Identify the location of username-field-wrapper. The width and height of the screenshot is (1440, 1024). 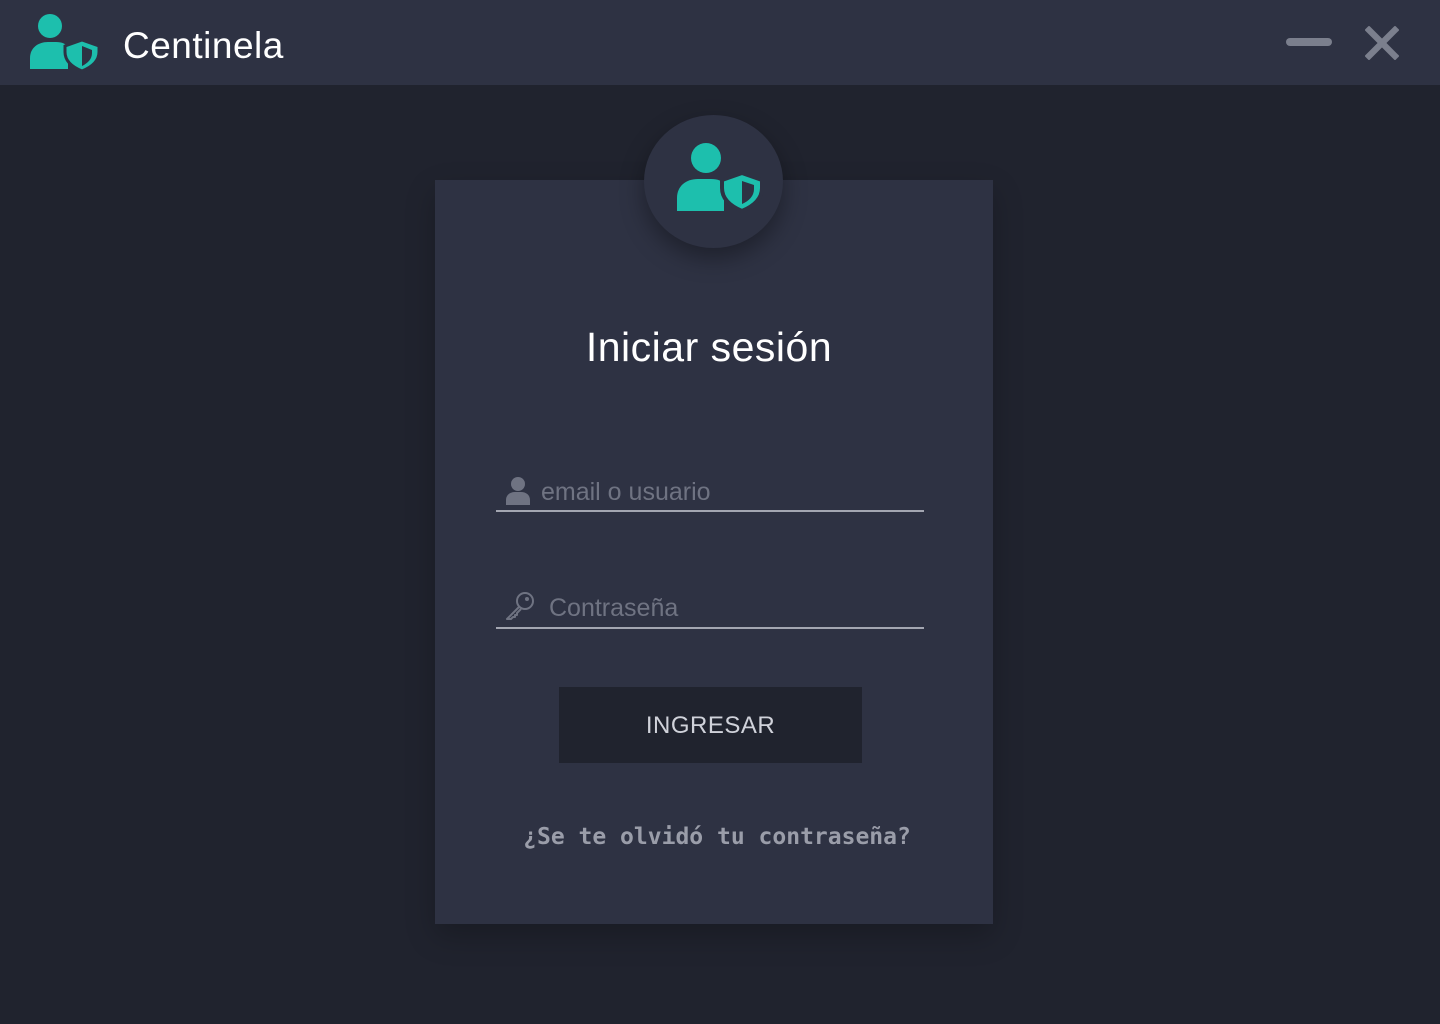
(710, 491).